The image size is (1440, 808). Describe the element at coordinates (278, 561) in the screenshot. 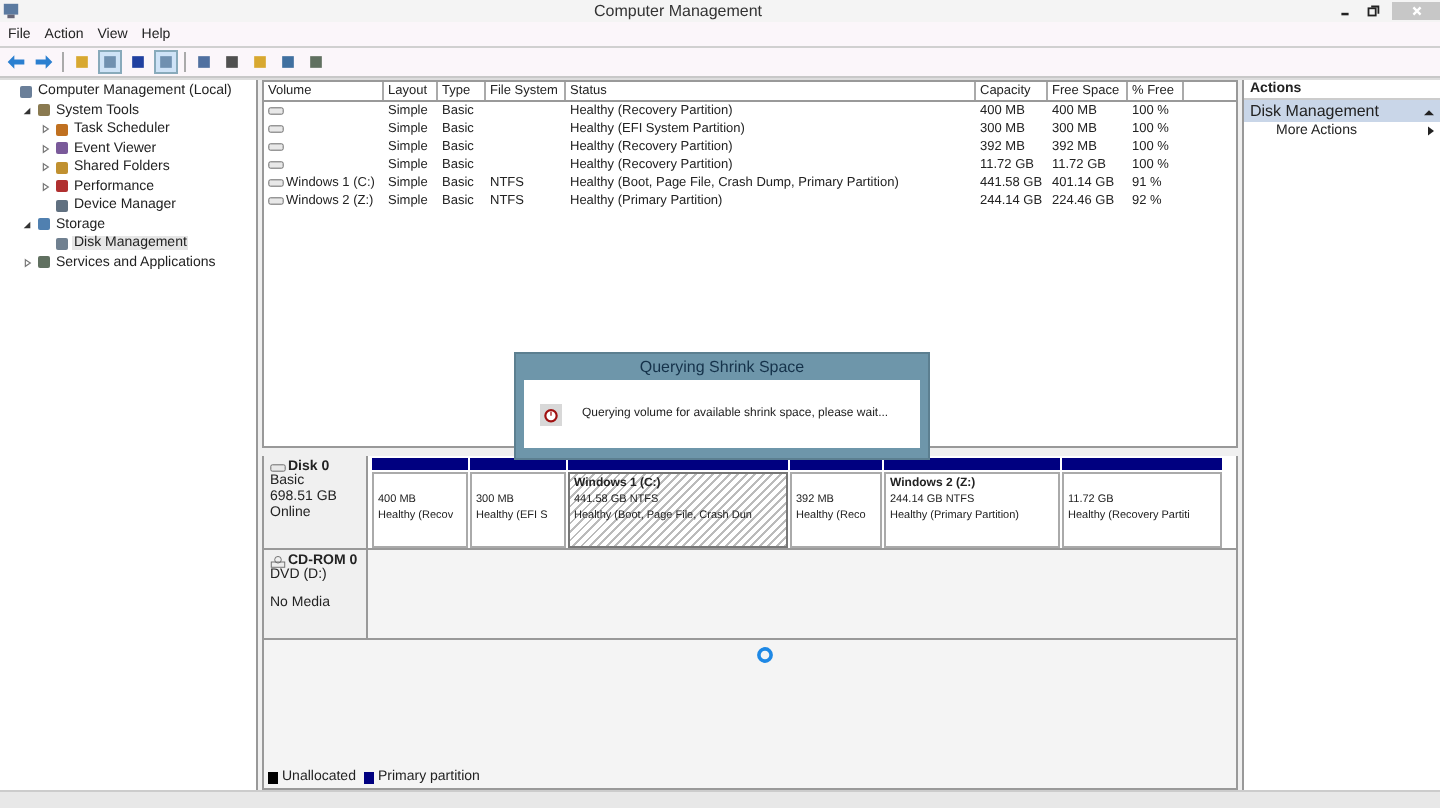

I see `cd-drive-icon` at that location.